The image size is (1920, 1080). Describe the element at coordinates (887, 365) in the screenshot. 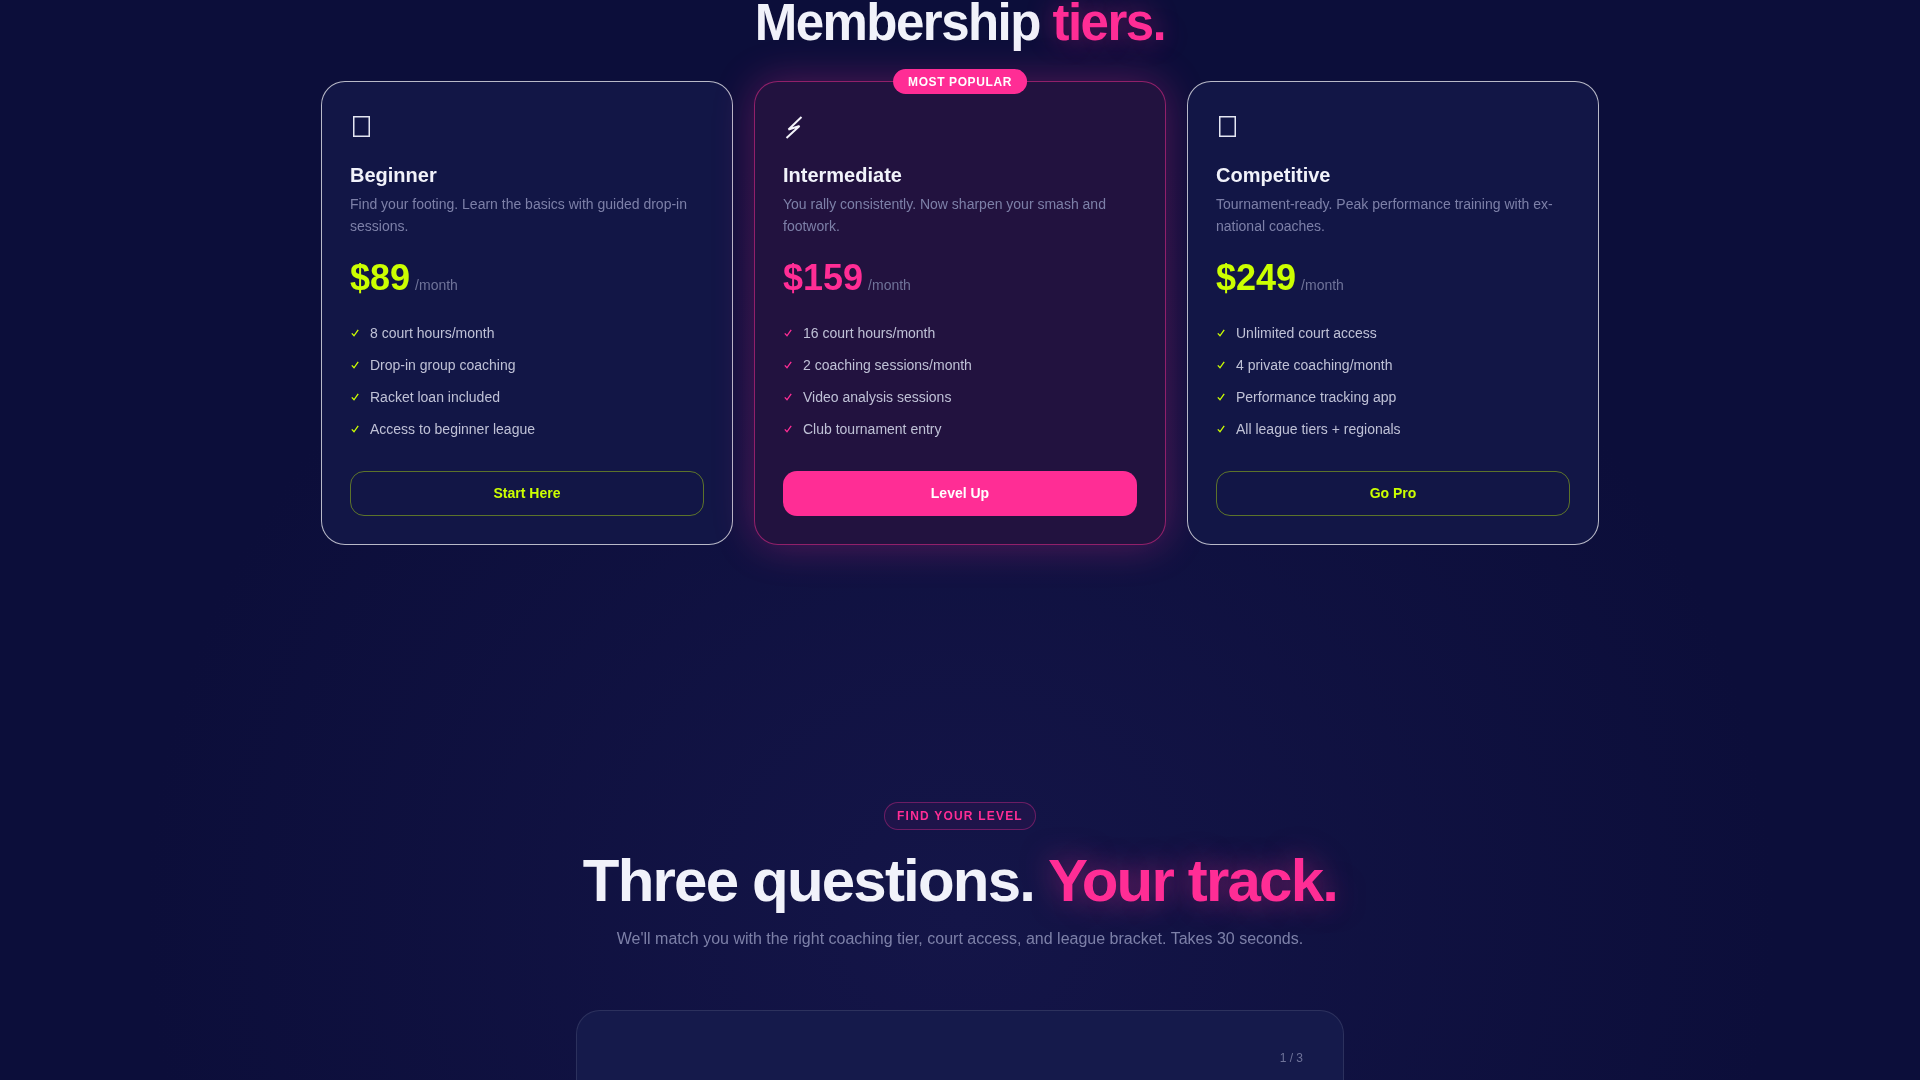

I see `feature-text: 2 coaching sessions/month` at that location.